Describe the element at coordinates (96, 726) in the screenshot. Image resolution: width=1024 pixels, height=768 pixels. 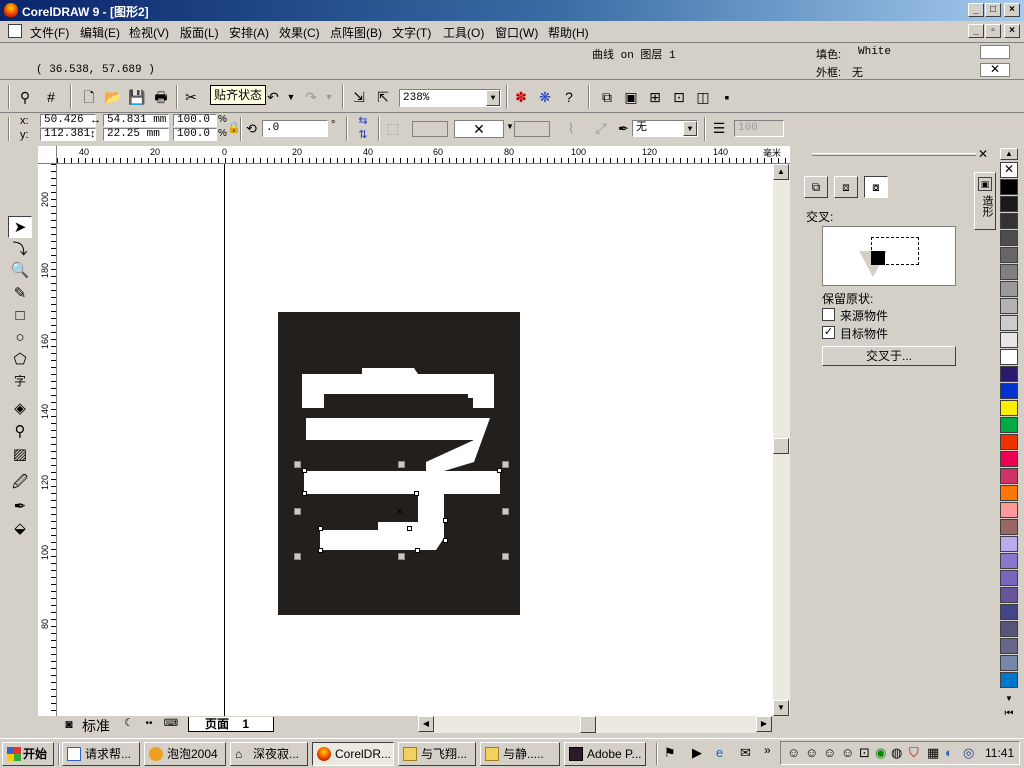
I see `view-mode-label: 标准` at that location.